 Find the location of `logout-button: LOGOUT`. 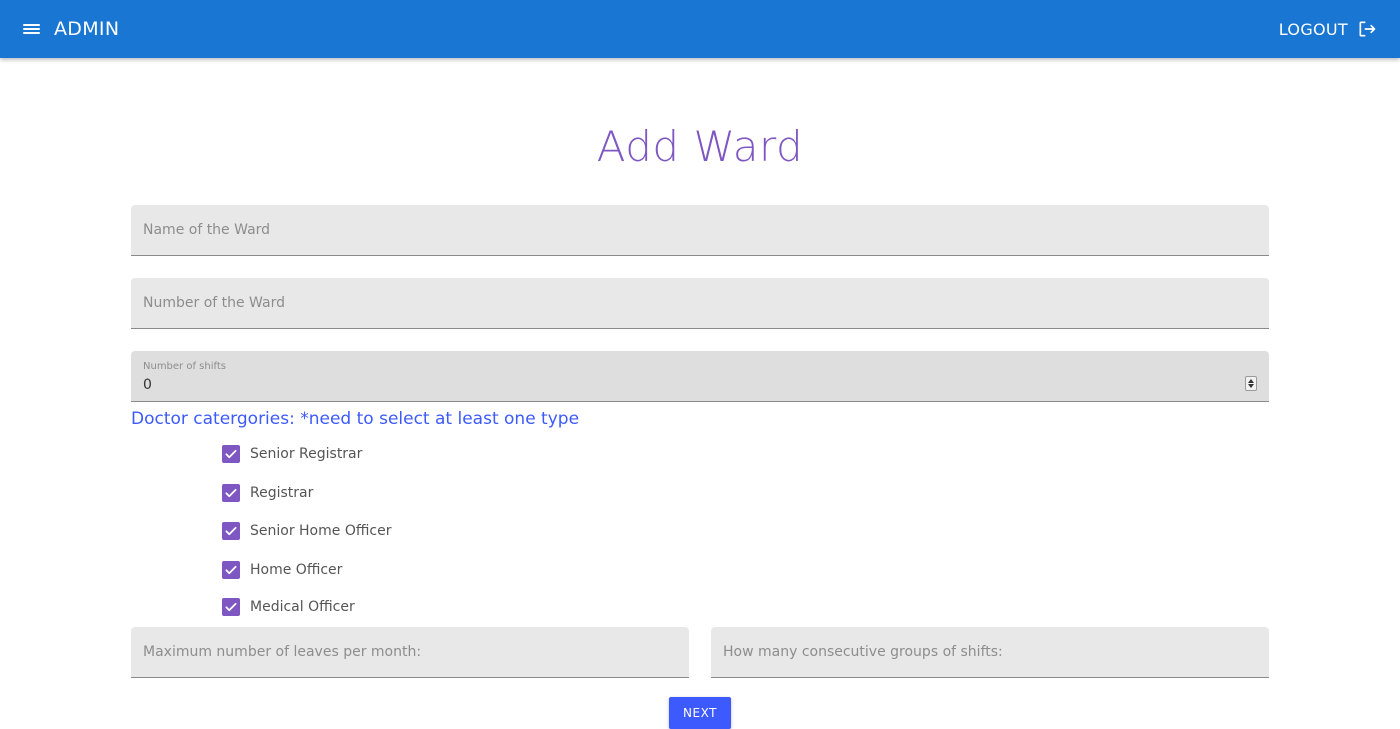

logout-button: LOGOUT is located at coordinates (1328, 29).